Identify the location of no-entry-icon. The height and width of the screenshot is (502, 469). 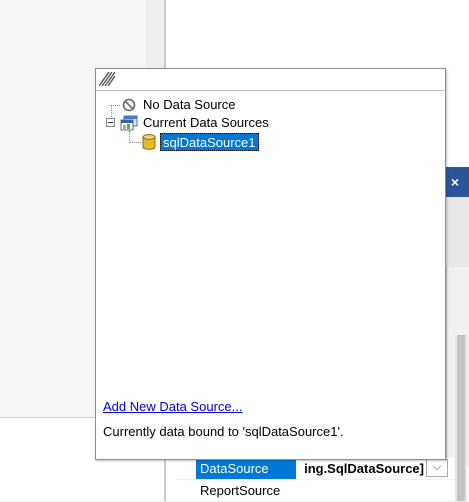
(129, 105).